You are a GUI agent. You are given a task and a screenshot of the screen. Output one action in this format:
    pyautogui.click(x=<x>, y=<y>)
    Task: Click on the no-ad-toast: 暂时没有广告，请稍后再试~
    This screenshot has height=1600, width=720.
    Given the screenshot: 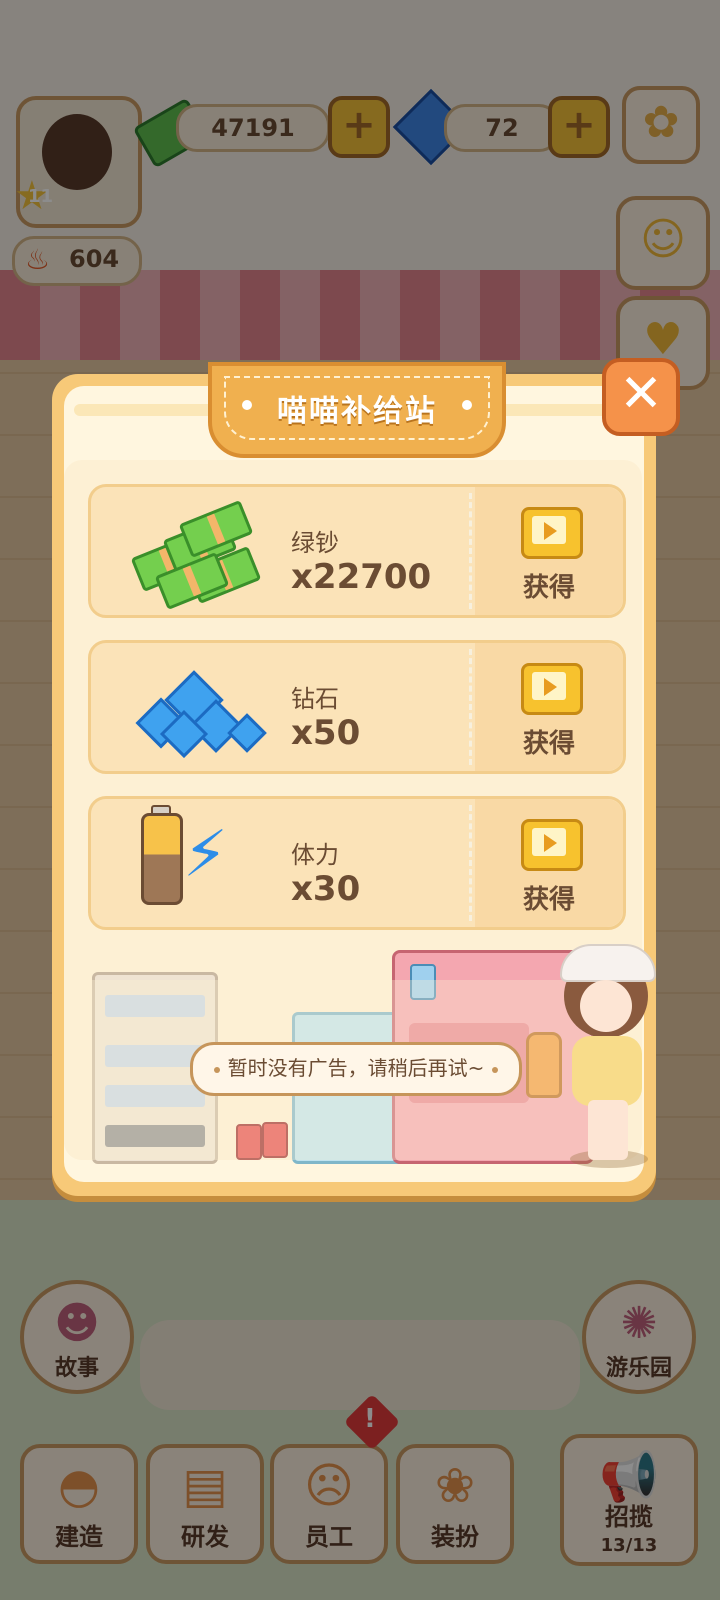 What is the action you would take?
    pyautogui.click(x=356, y=1069)
    